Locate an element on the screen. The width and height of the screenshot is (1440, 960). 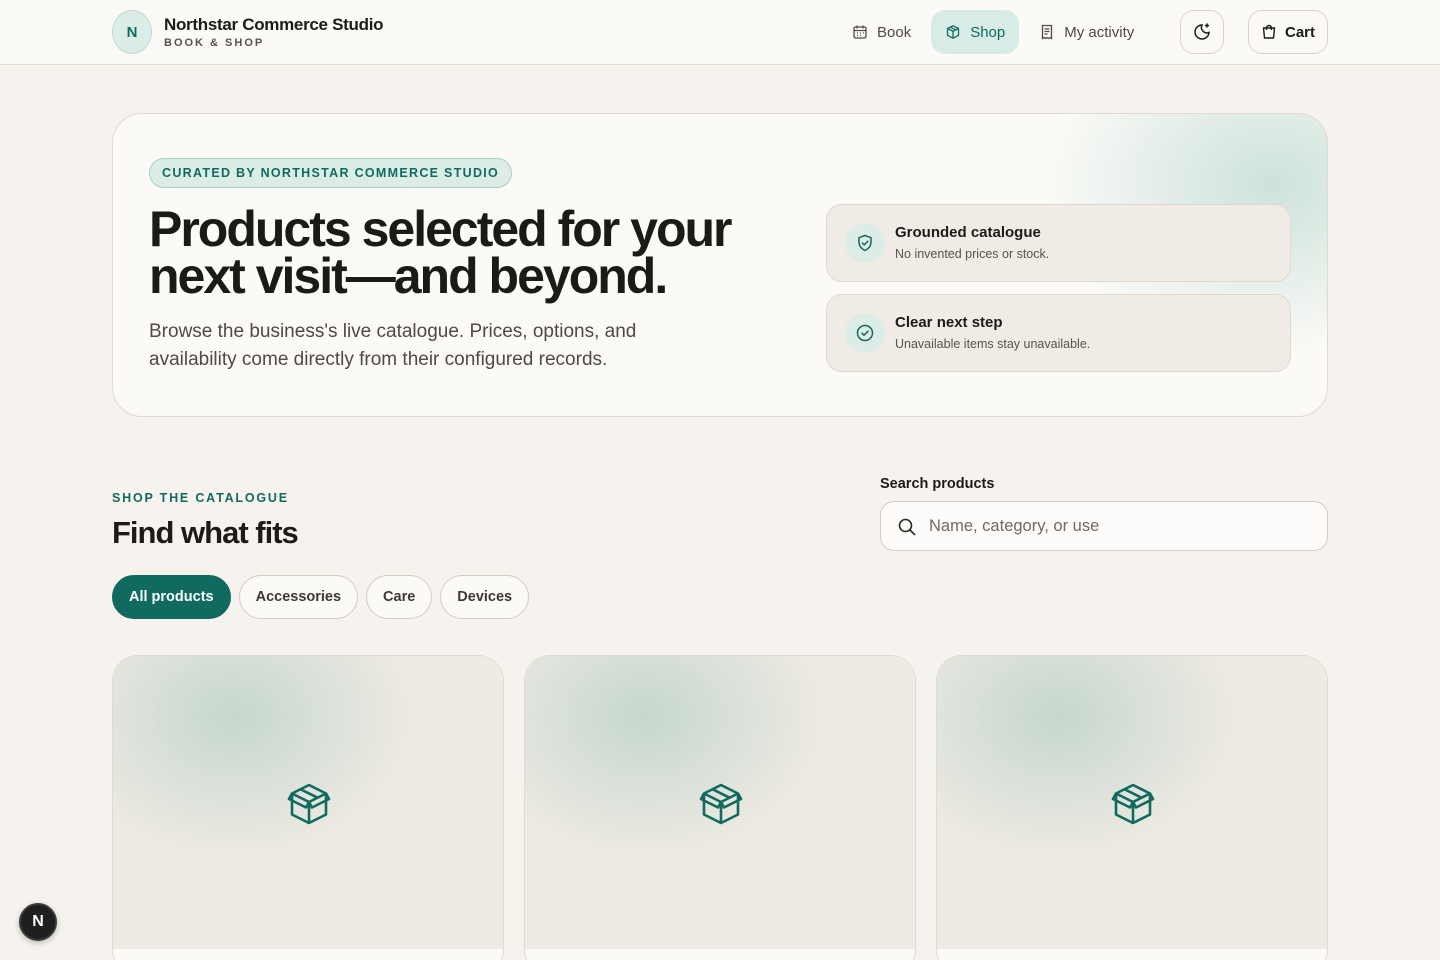
box-icon is located at coordinates (953, 32).